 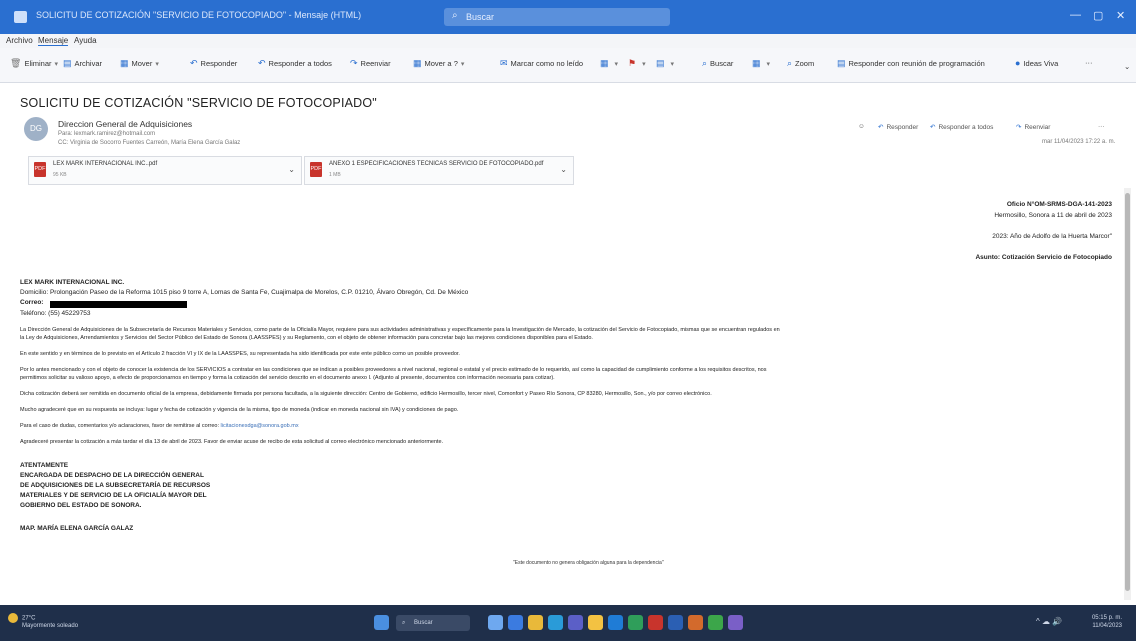 What do you see at coordinates (139, 63) in the screenshot?
I see `move-button: ▦ Mover ▾` at bounding box center [139, 63].